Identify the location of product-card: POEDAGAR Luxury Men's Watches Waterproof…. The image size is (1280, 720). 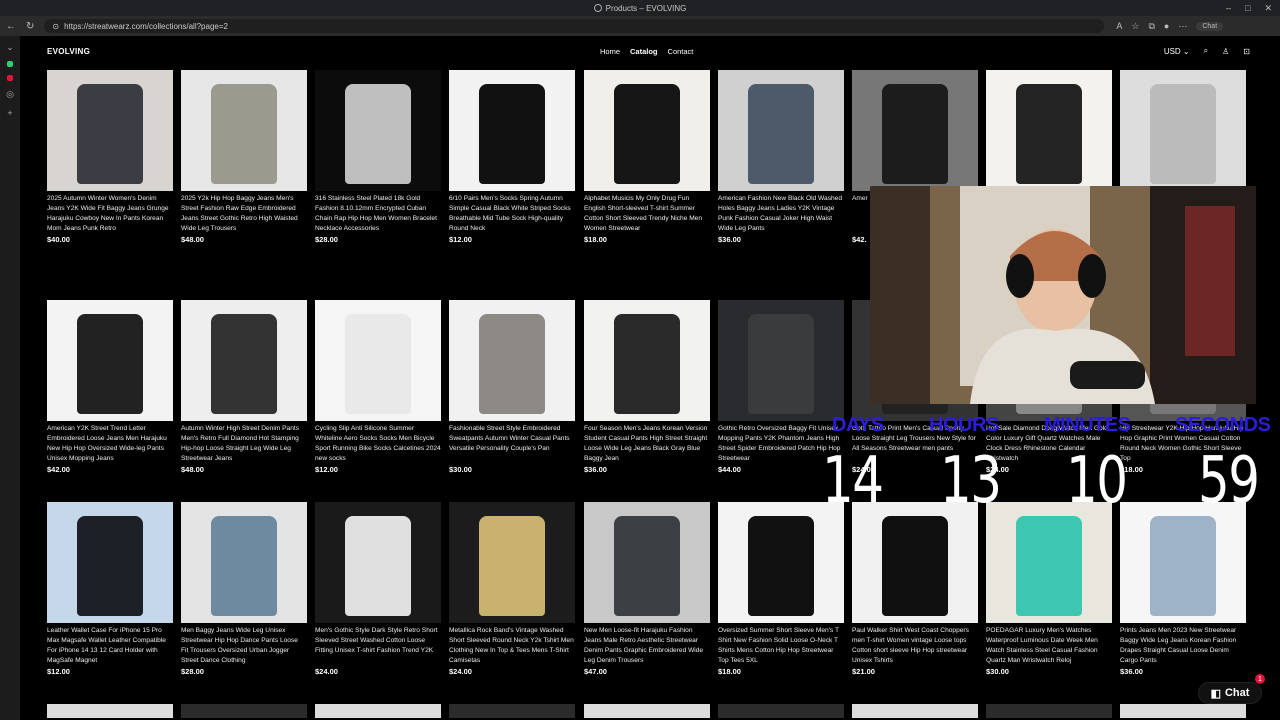
(1049, 589).